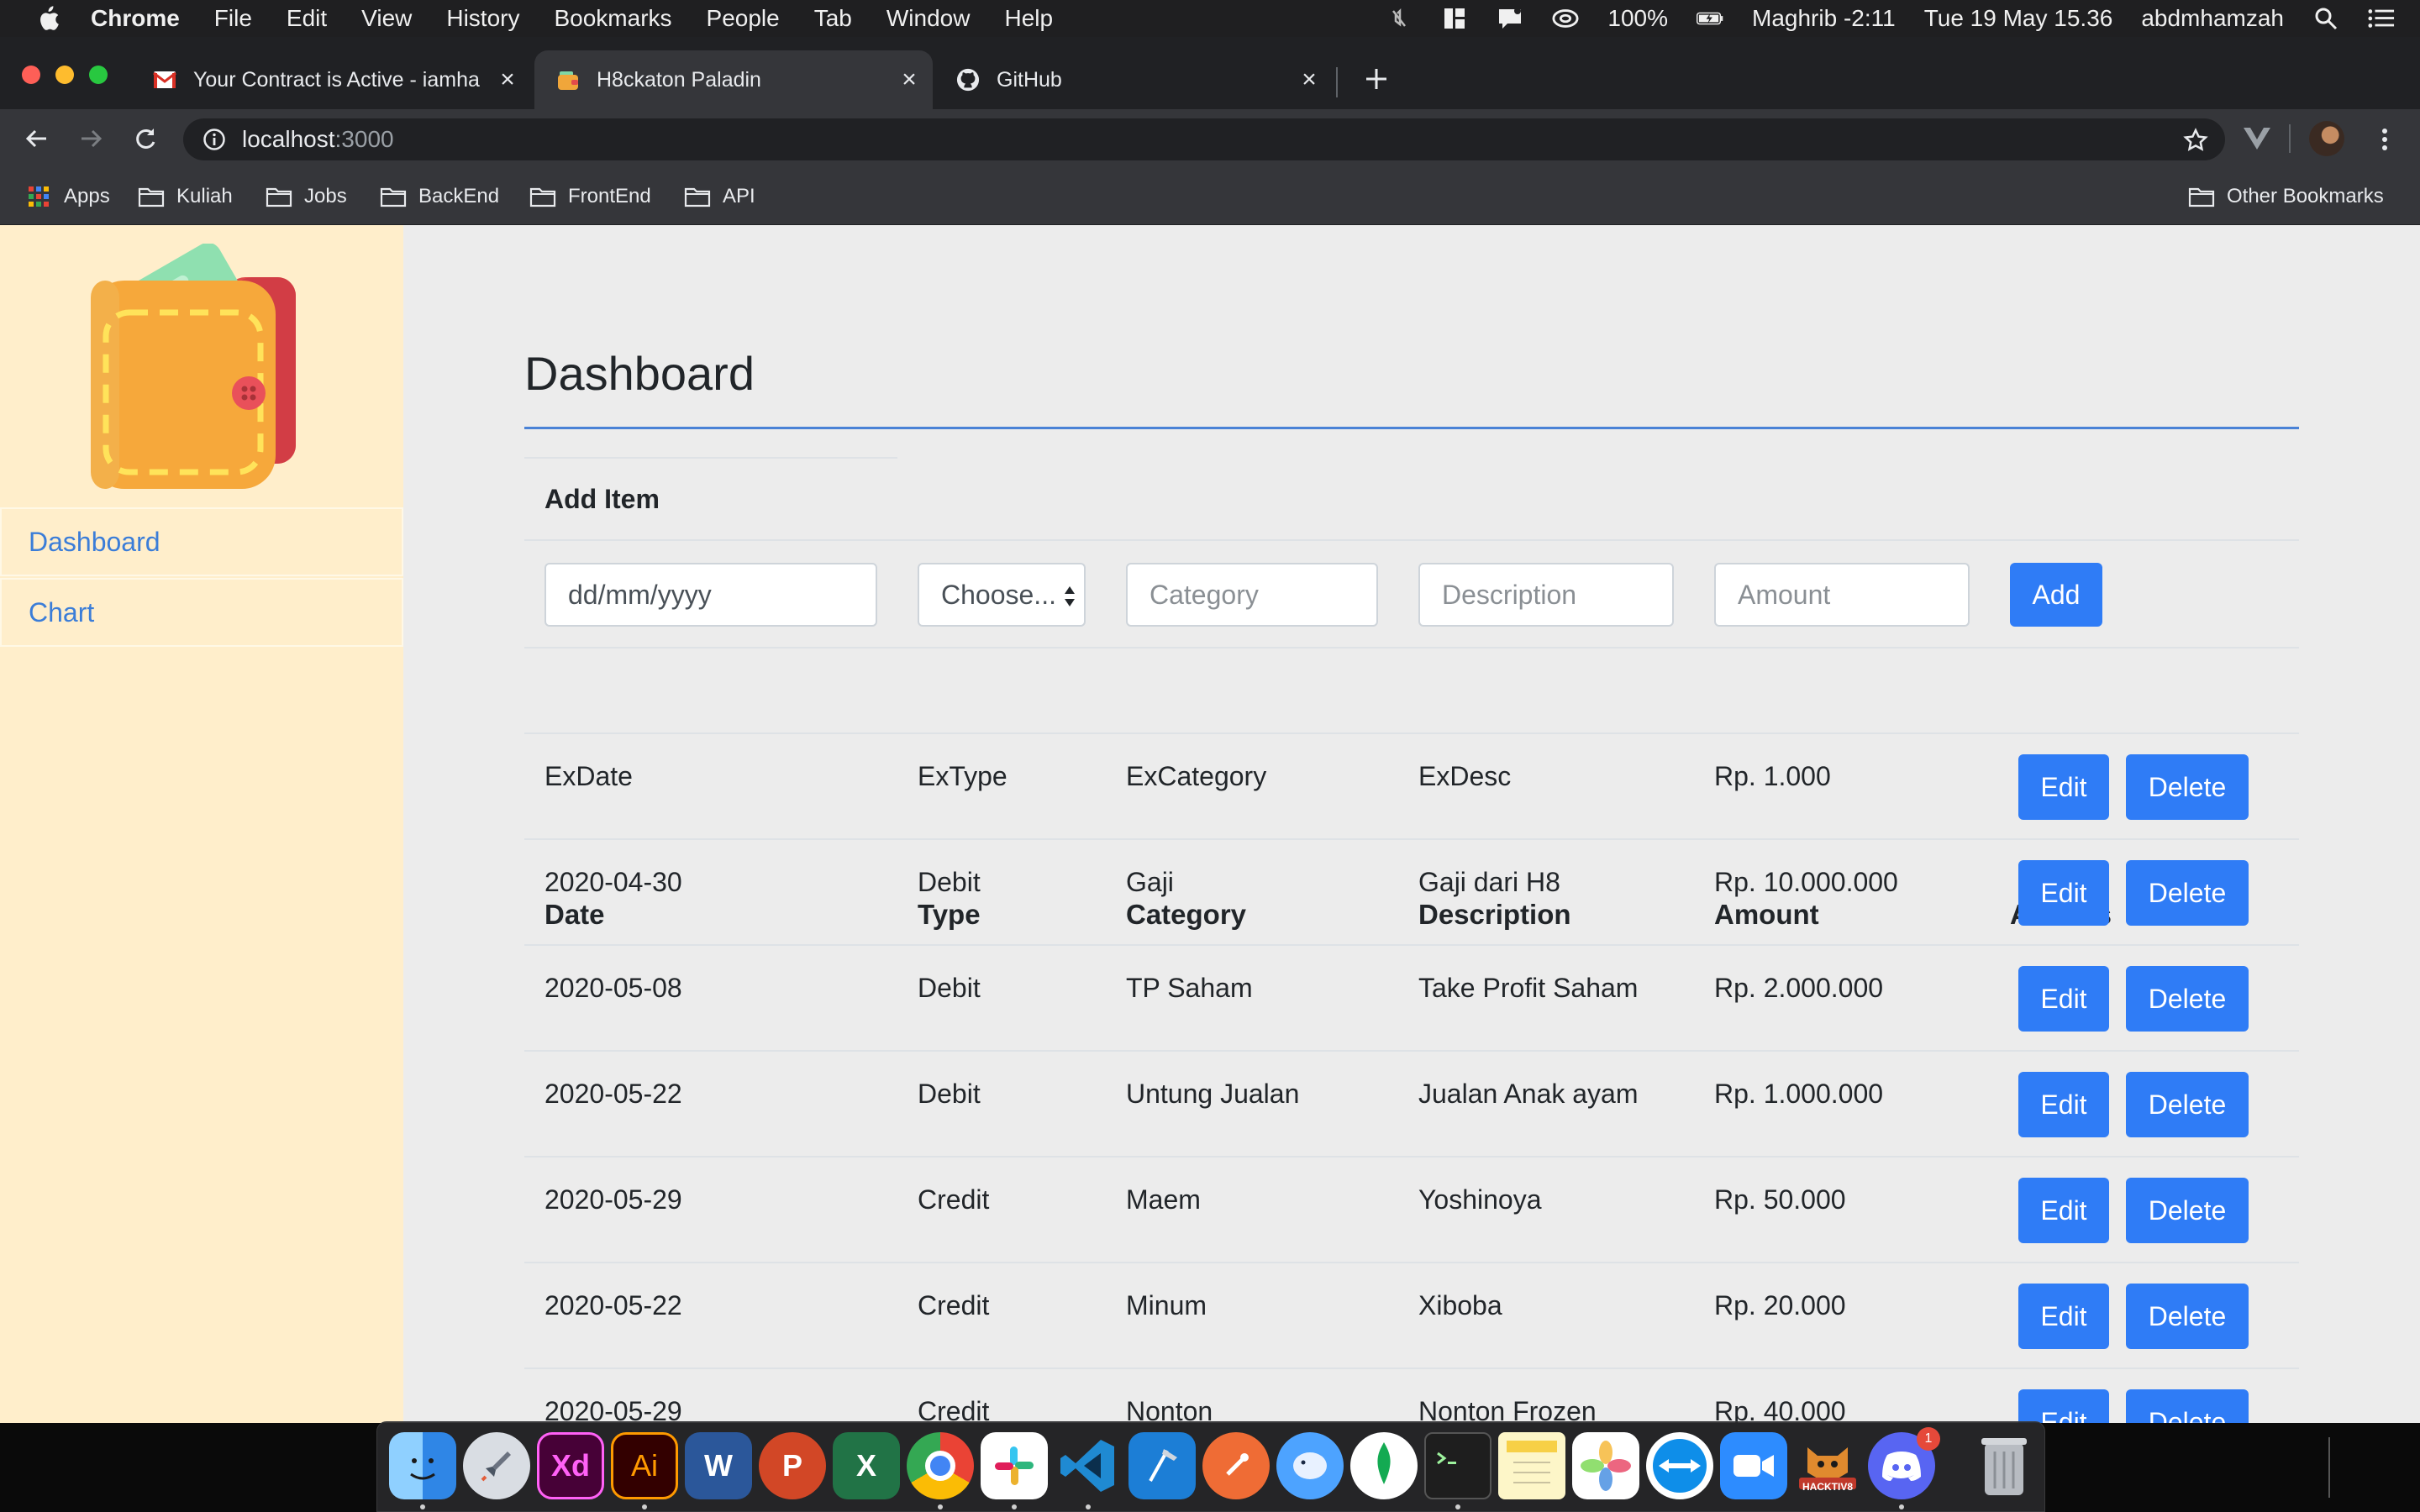 The image size is (2420, 1512). Describe the element at coordinates (36, 138) in the screenshot. I see `back-icon` at that location.